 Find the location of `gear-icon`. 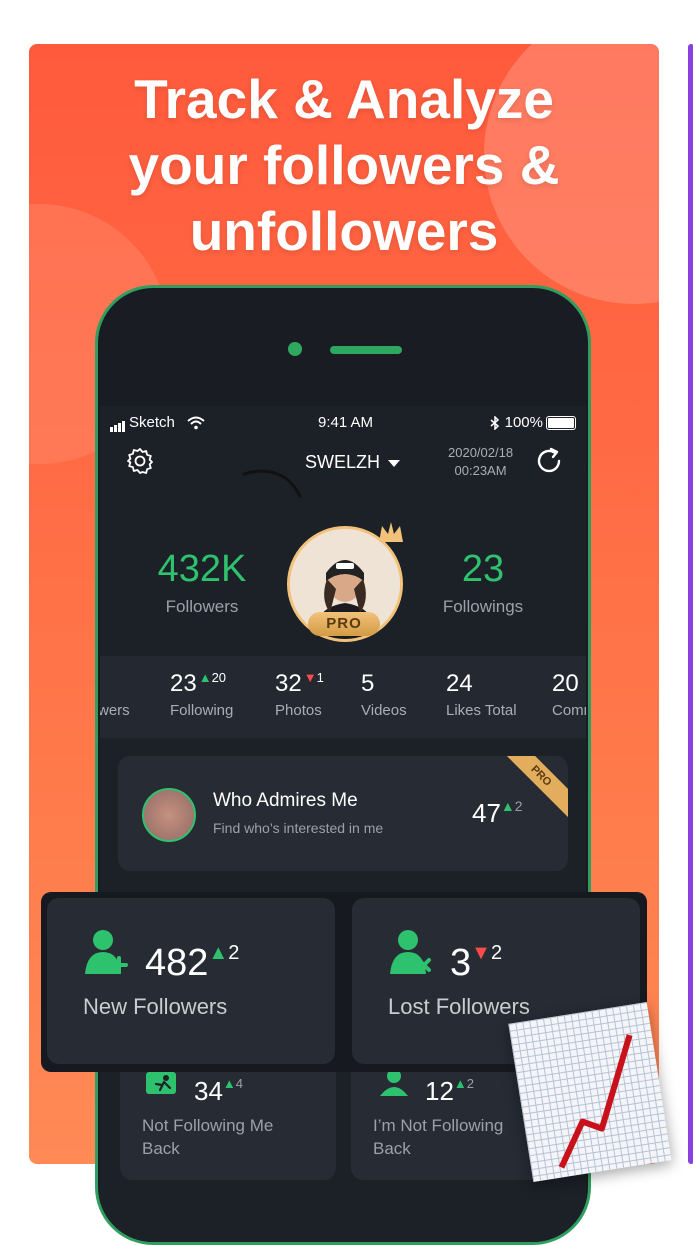

gear-icon is located at coordinates (140, 461).